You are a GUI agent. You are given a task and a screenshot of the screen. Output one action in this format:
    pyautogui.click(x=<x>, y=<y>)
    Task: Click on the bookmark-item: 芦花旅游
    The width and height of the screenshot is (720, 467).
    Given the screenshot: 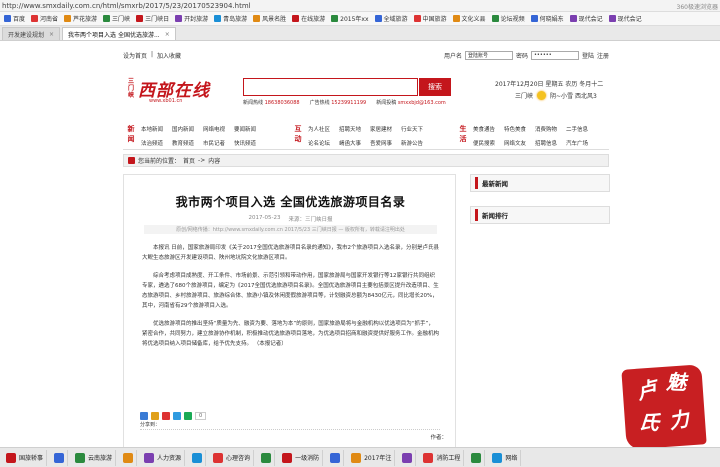 What is the action you would take?
    pyautogui.click(x=80, y=18)
    